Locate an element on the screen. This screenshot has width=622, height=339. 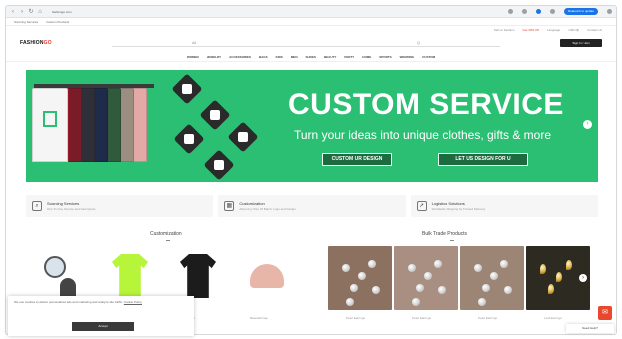
help-button: Need Help? is located at coordinates (590, 328).